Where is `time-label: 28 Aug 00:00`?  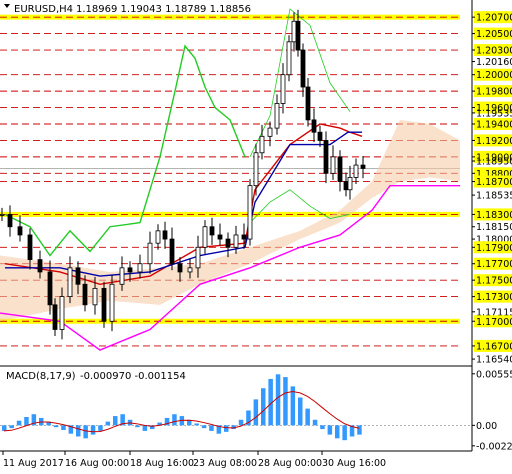
time-label: 28 Aug 00:00 is located at coordinates (290, 463).